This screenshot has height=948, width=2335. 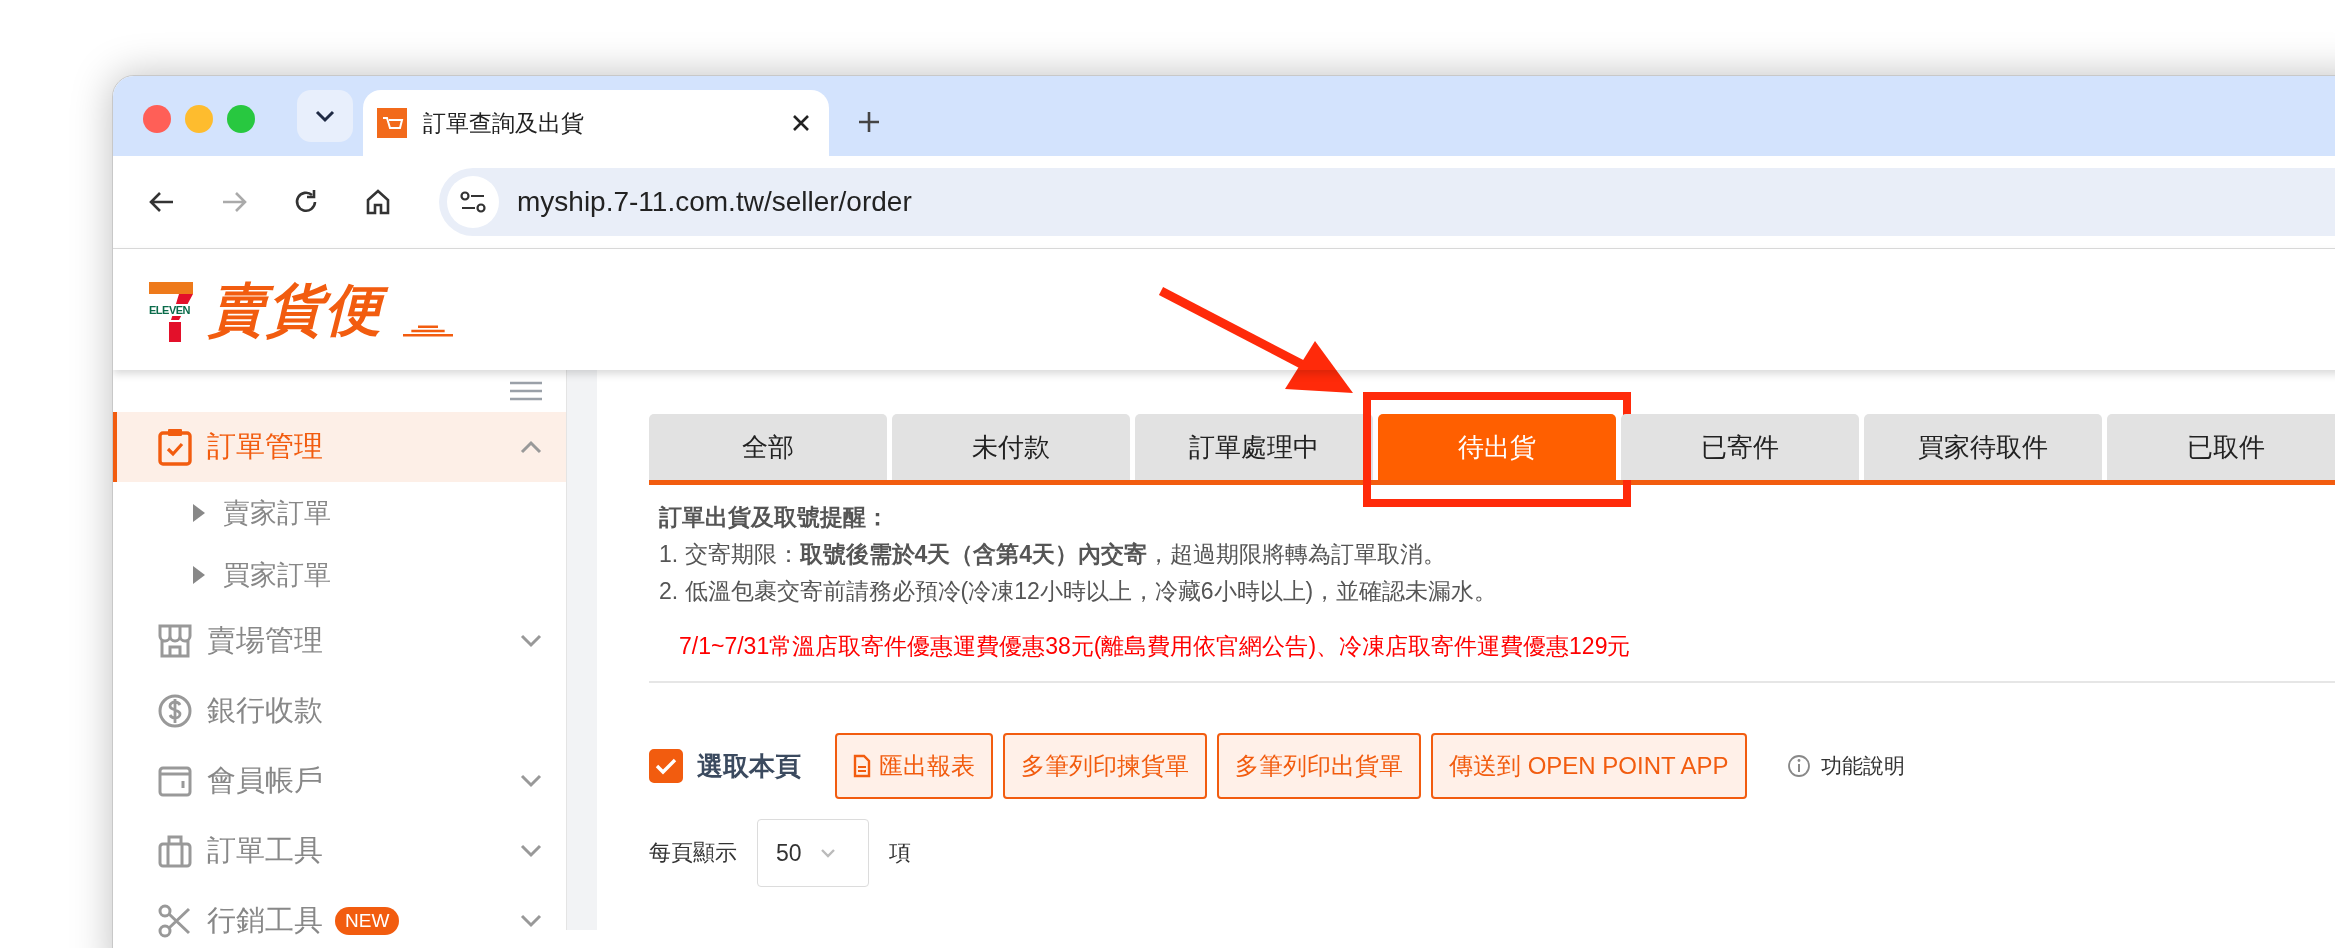 What do you see at coordinates (339, 711) in the screenshot?
I see `sidebar-item: 銀行收款` at bounding box center [339, 711].